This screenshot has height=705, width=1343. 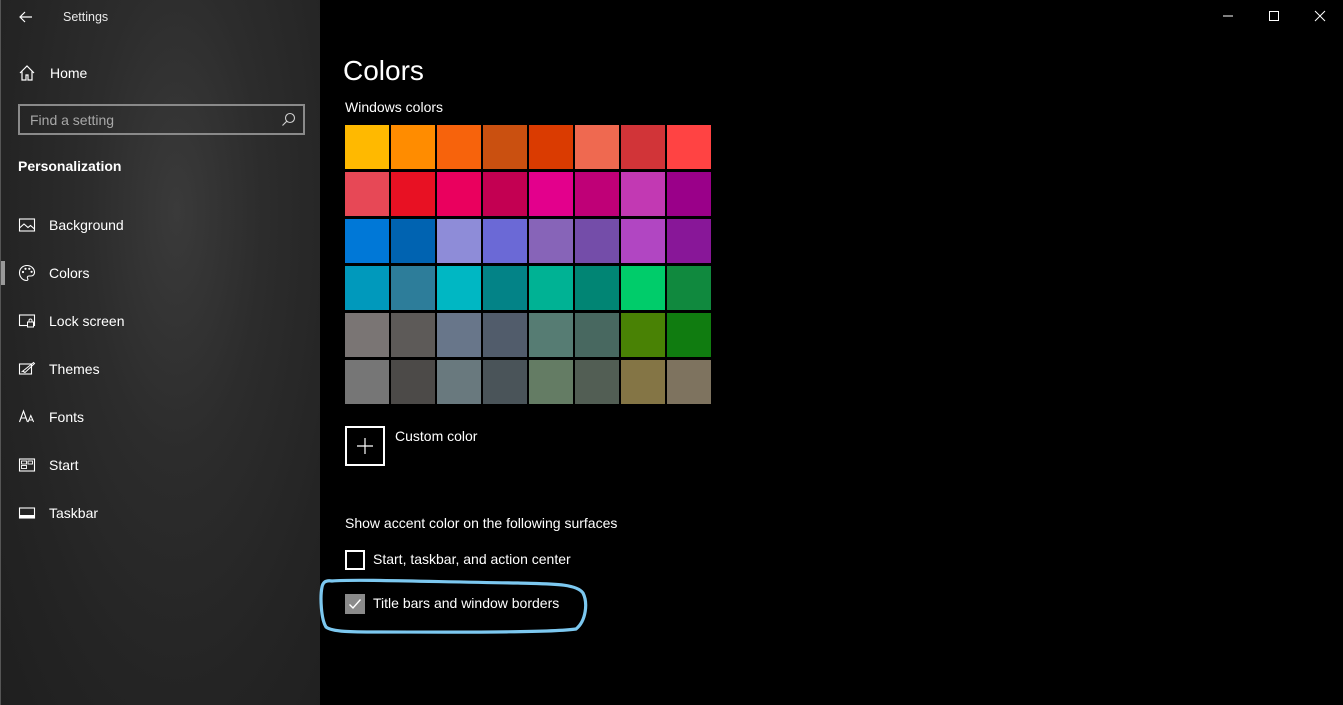 I want to click on image-icon, so click(x=27, y=225).